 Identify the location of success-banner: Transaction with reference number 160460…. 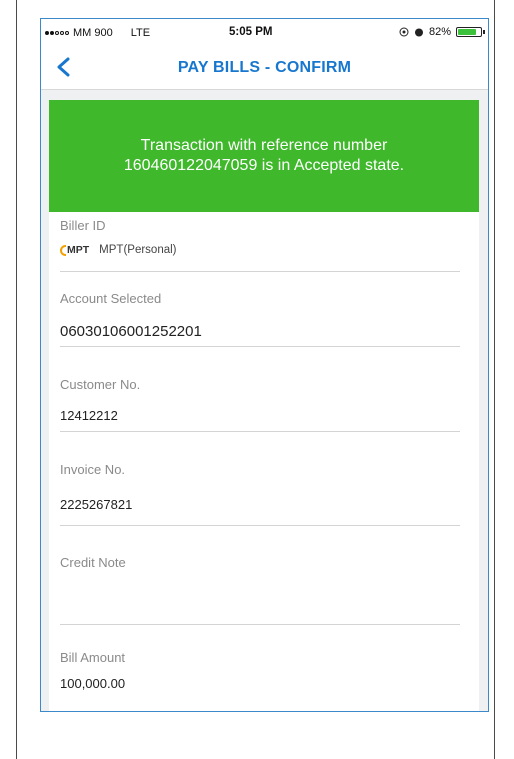
(264, 156).